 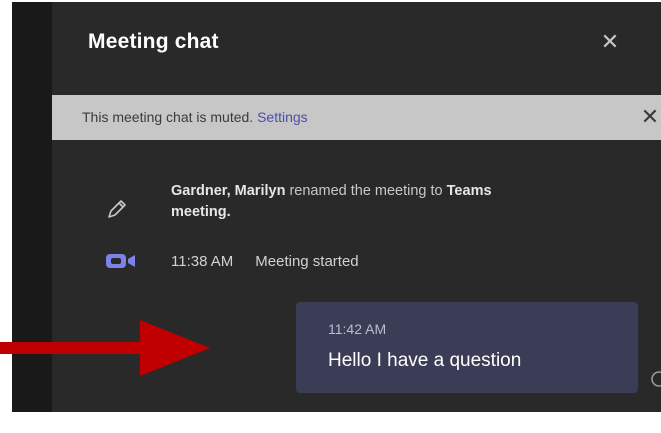 What do you see at coordinates (121, 263) in the screenshot?
I see `video-camera-icon` at bounding box center [121, 263].